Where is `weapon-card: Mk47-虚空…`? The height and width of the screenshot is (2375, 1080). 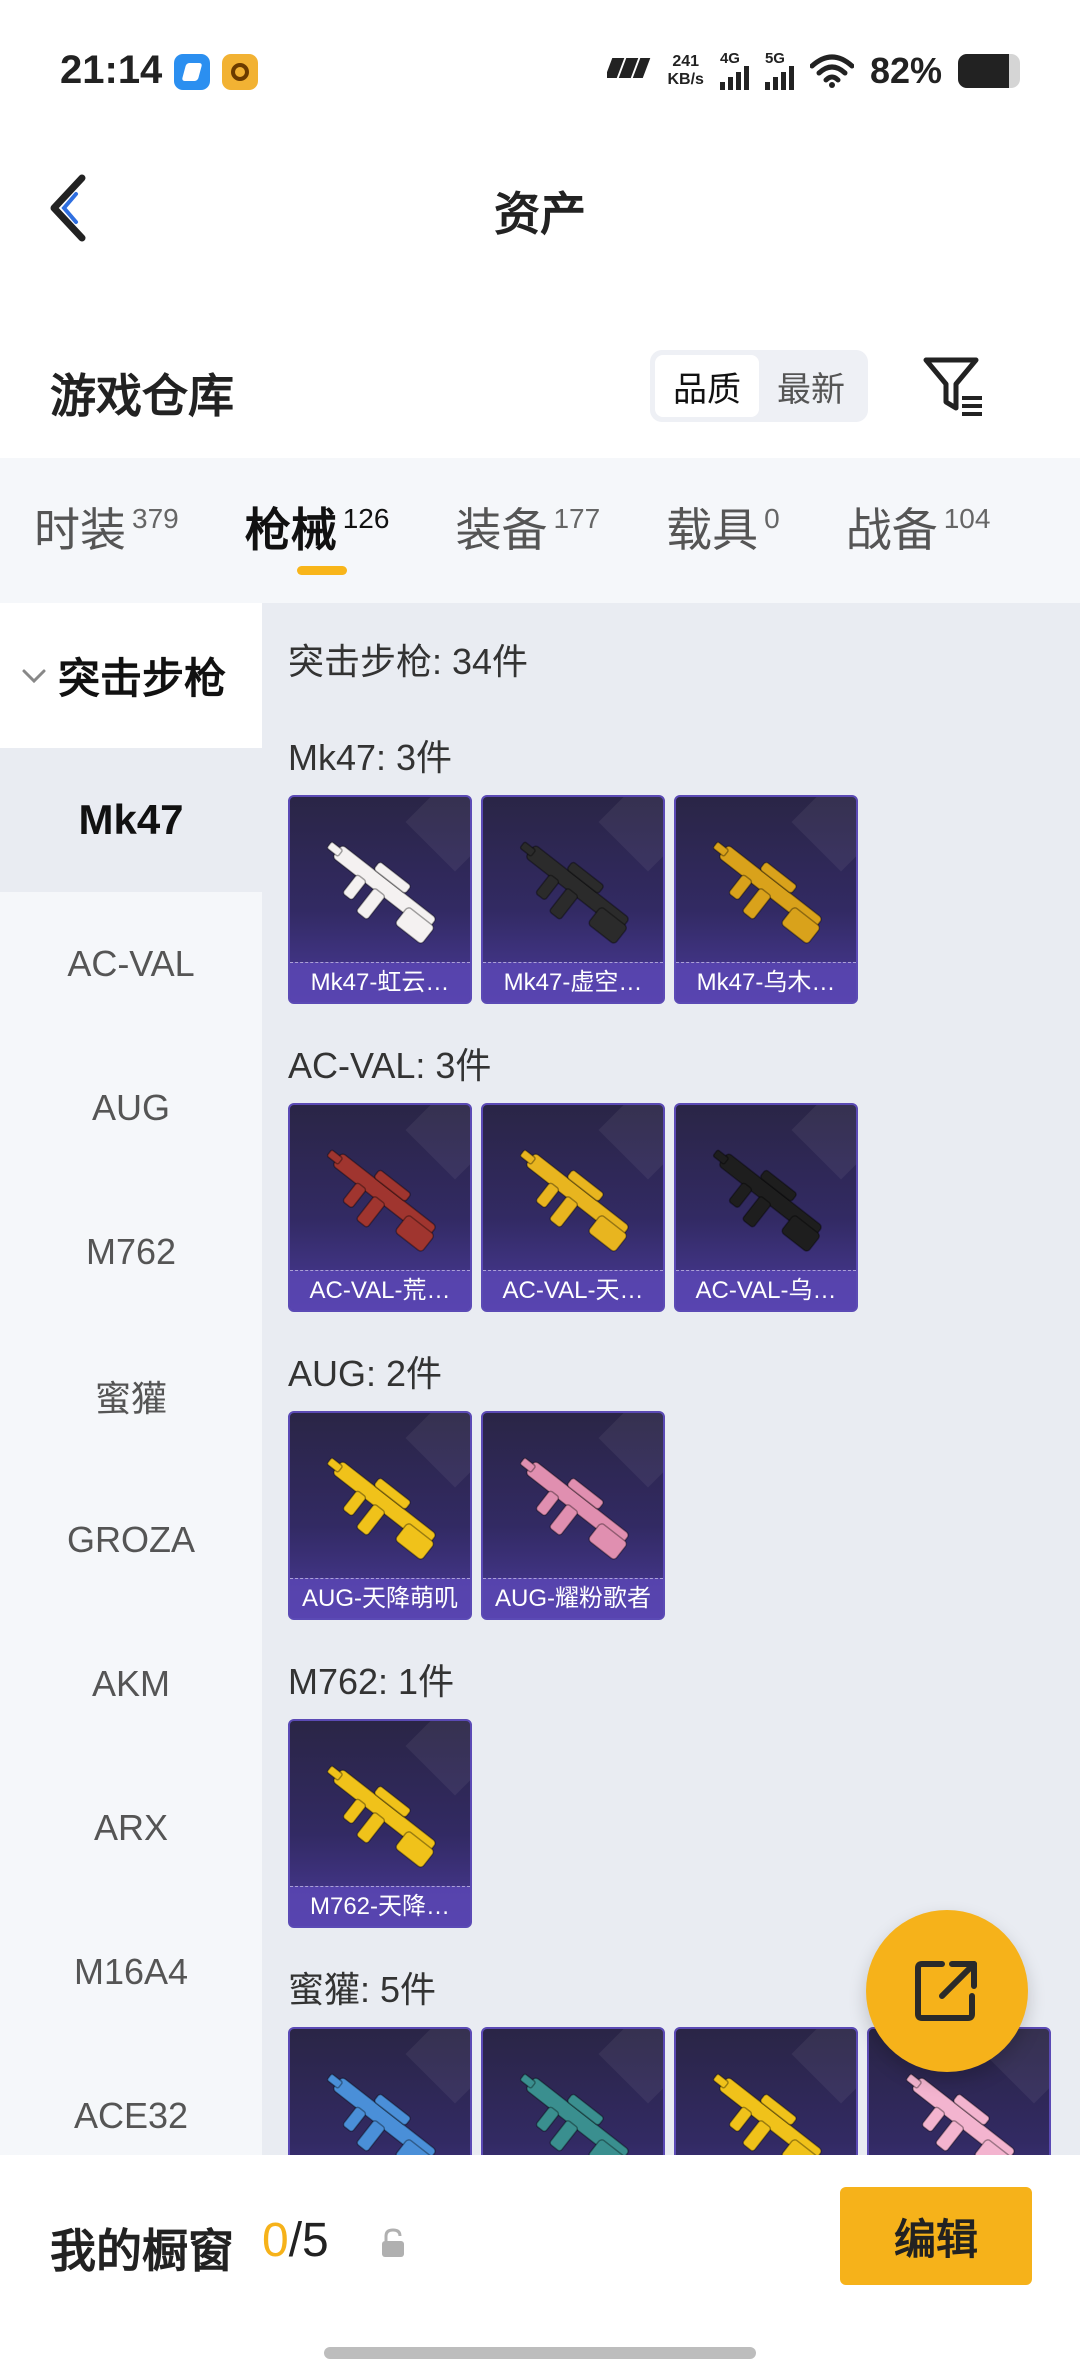
weapon-card: Mk47-虚空… is located at coordinates (573, 899).